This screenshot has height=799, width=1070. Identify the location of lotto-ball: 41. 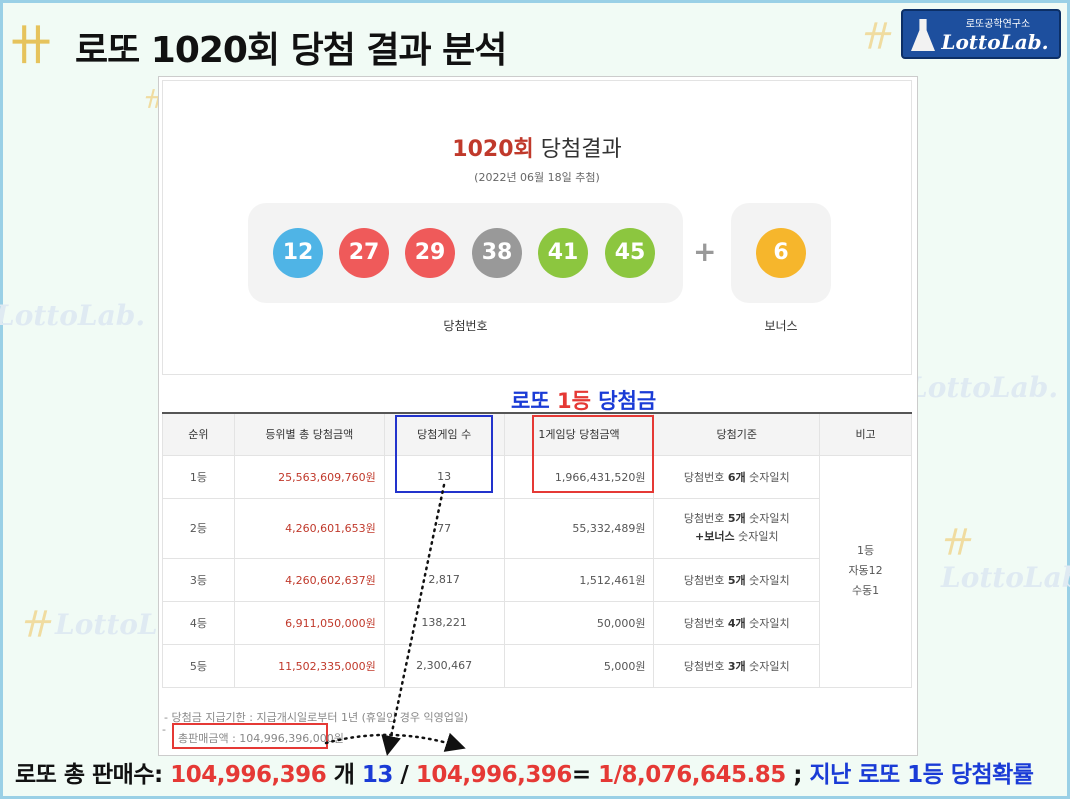
(563, 253).